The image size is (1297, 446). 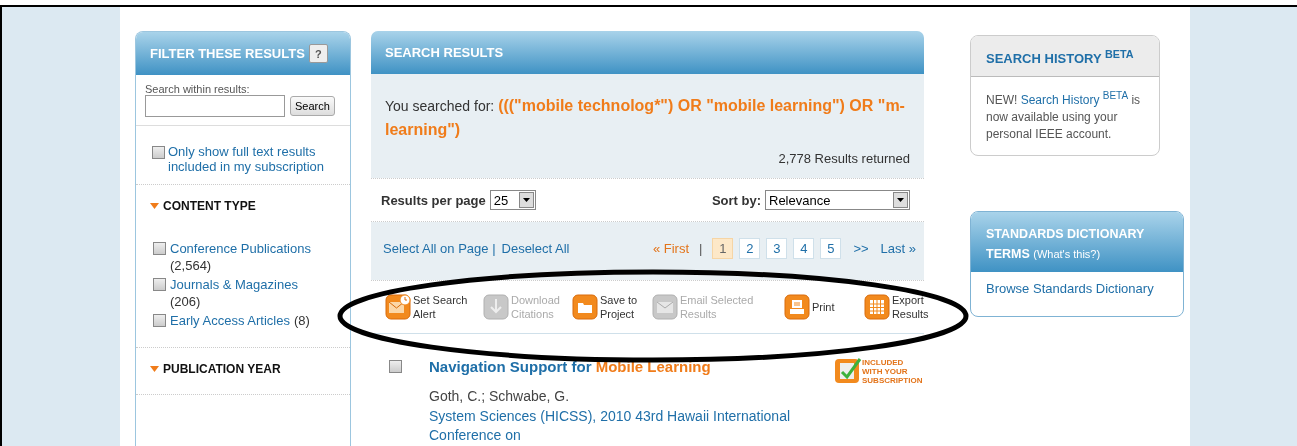 I want to click on filter-link: Early Access Articles, so click(x=230, y=320).